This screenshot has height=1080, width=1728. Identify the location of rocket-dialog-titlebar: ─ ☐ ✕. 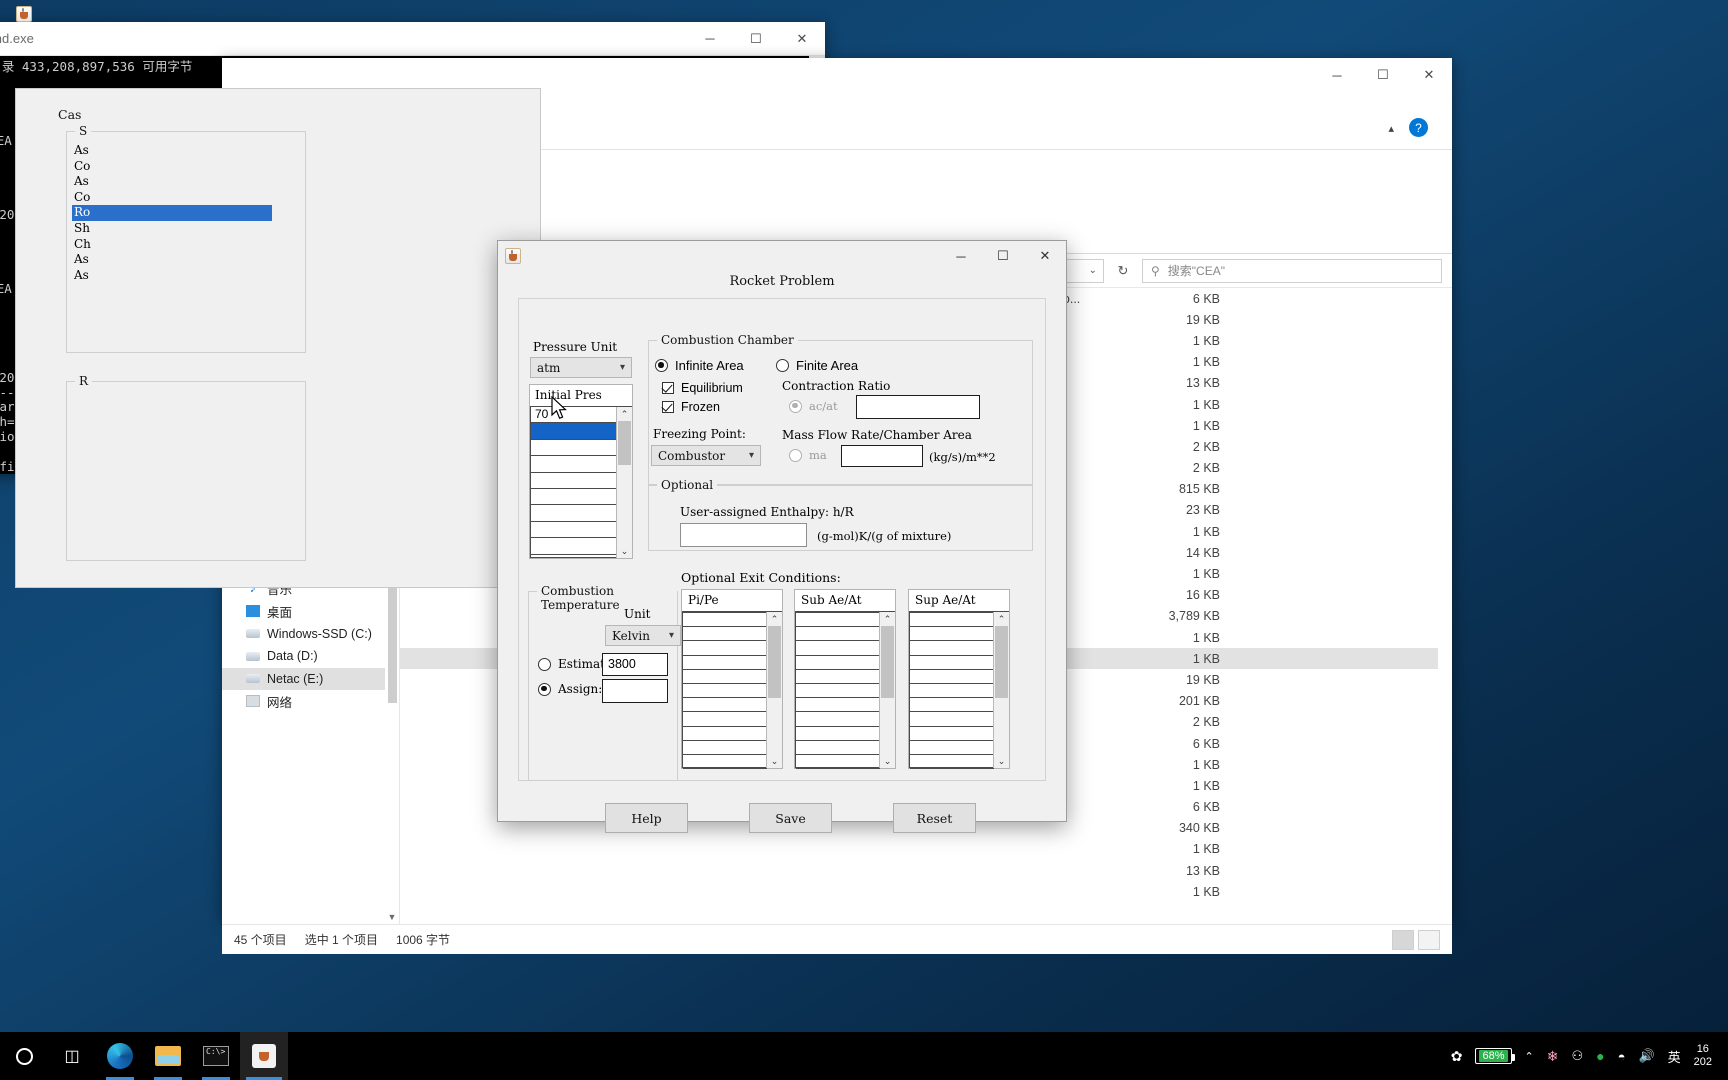
(782, 256).